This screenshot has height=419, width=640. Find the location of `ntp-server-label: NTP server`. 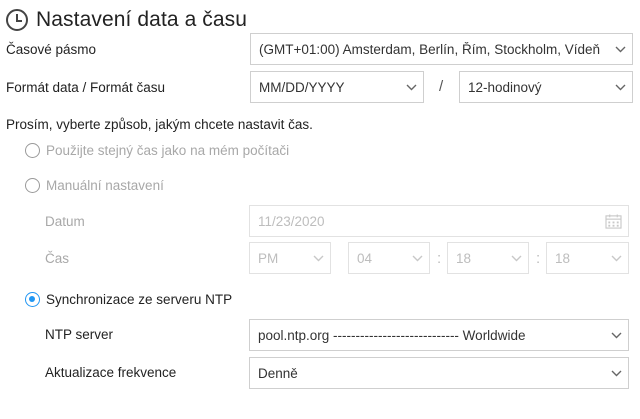

ntp-server-label: NTP server is located at coordinates (79, 334).